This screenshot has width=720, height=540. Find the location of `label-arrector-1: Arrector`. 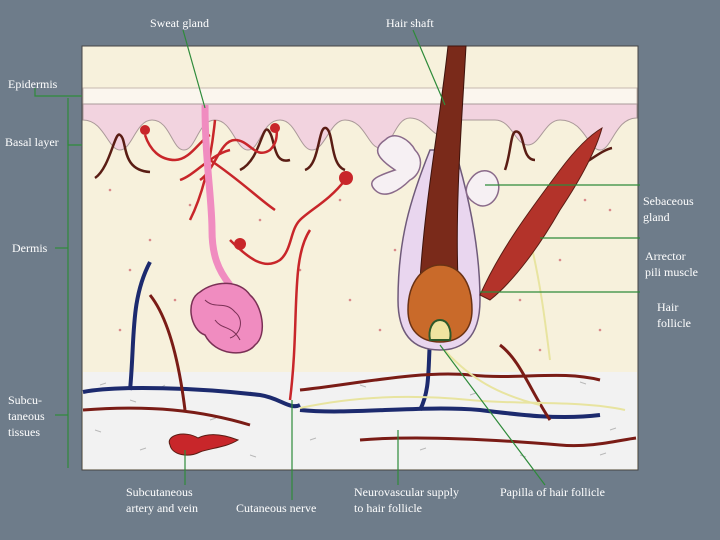

label-arrector-1: Arrector is located at coordinates (665, 256).